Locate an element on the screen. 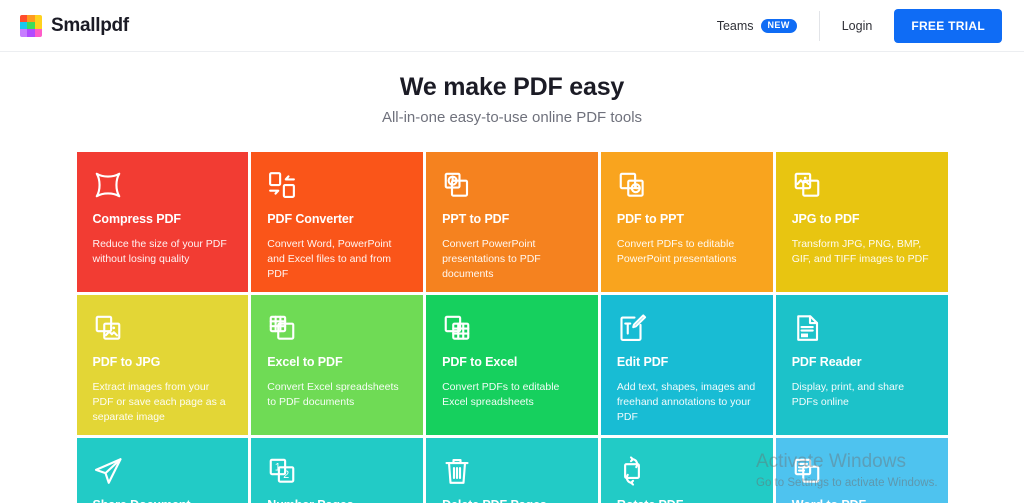 This screenshot has height=503, width=1024. tool-tile-title: PDF to PPT is located at coordinates (650, 219).